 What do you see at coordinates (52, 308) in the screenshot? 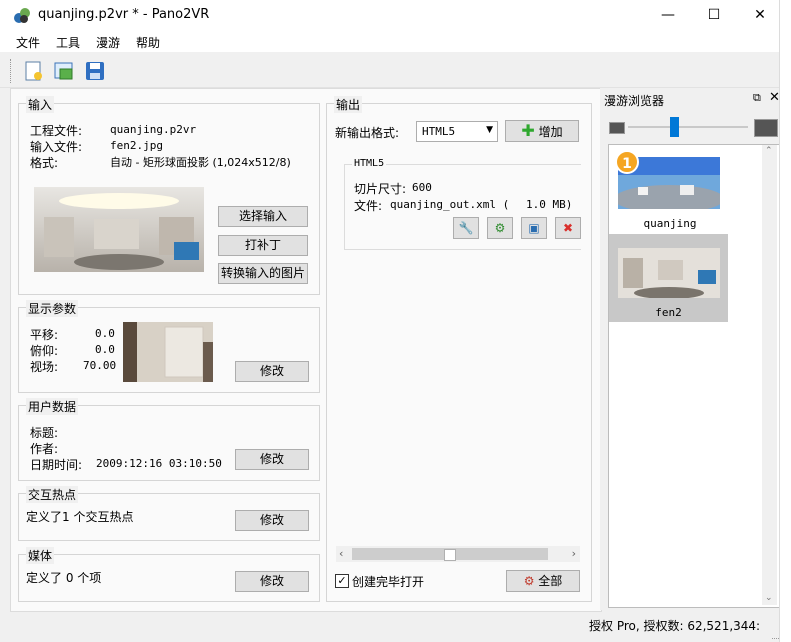
I see `display-params-title: 显示参数` at bounding box center [52, 308].